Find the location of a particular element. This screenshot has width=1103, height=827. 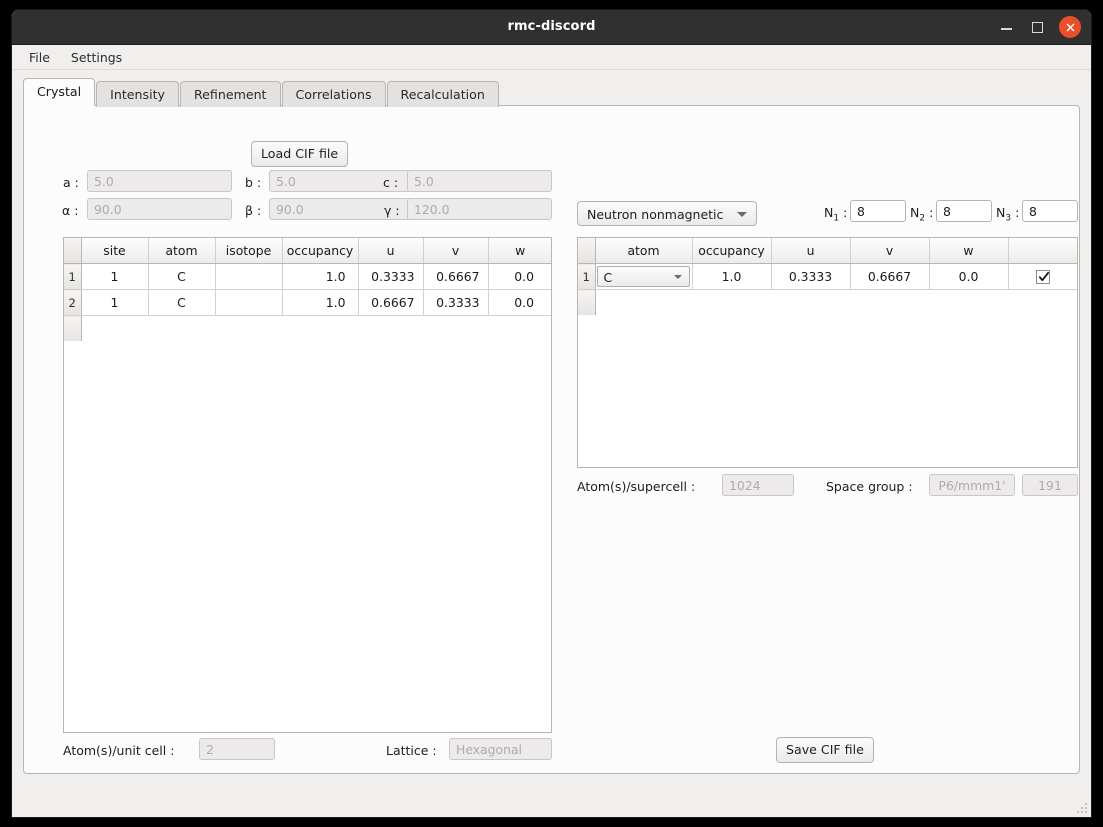

load-cif-file-button: Load CIF file is located at coordinates (300, 154).